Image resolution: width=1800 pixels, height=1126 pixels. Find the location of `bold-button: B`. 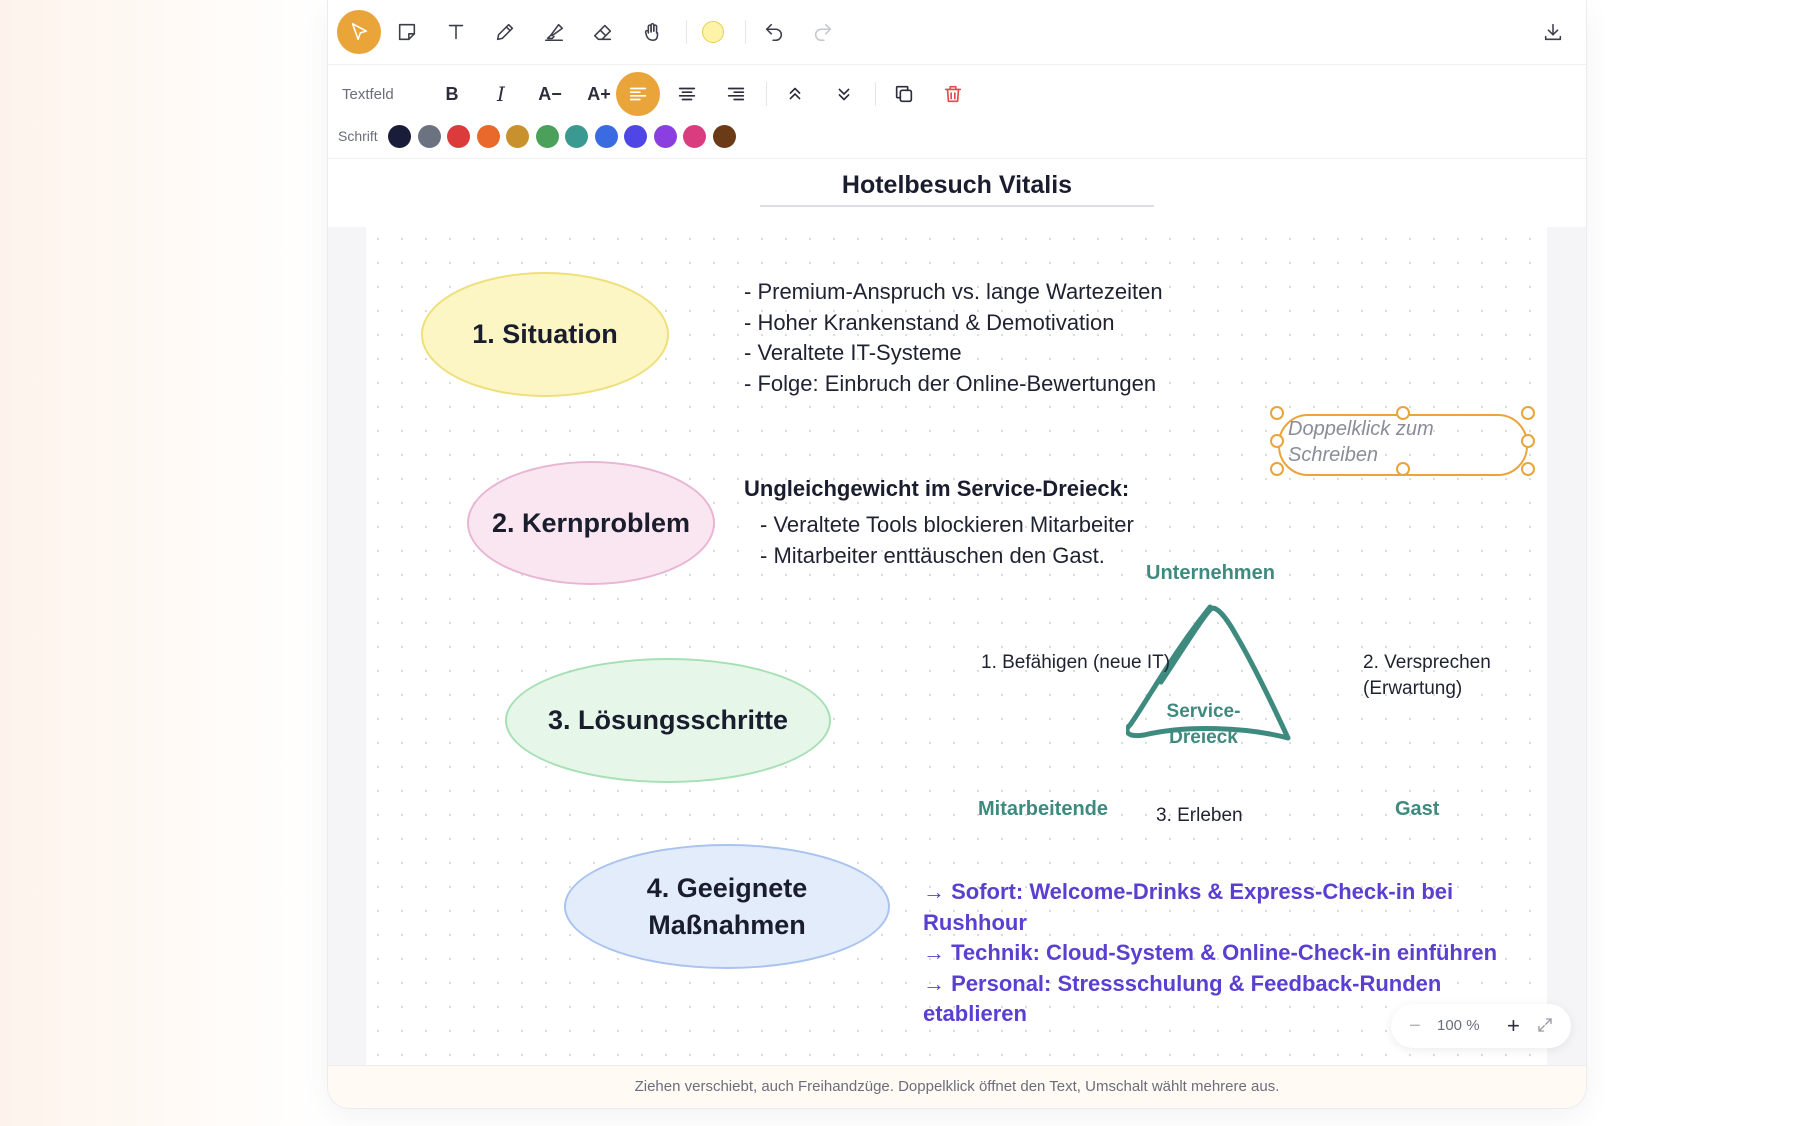

bold-button: B is located at coordinates (452, 94).